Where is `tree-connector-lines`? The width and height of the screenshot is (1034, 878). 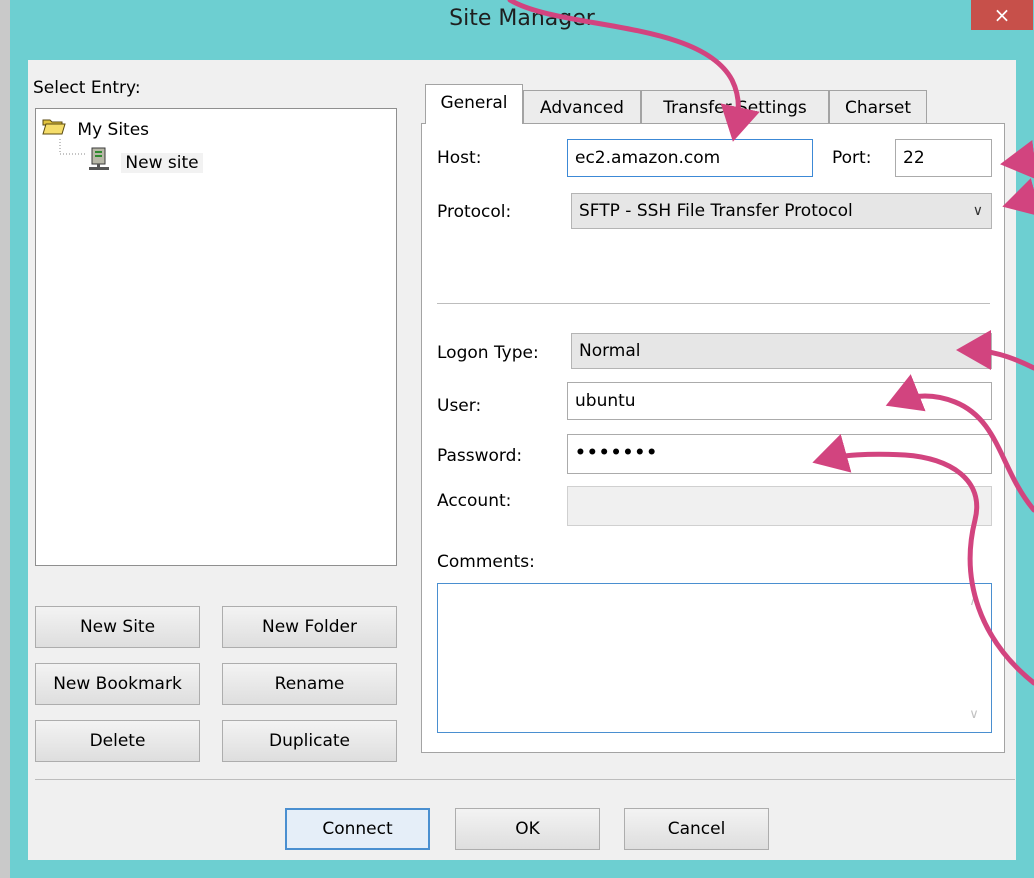 tree-connector-lines is located at coordinates (72, 147).